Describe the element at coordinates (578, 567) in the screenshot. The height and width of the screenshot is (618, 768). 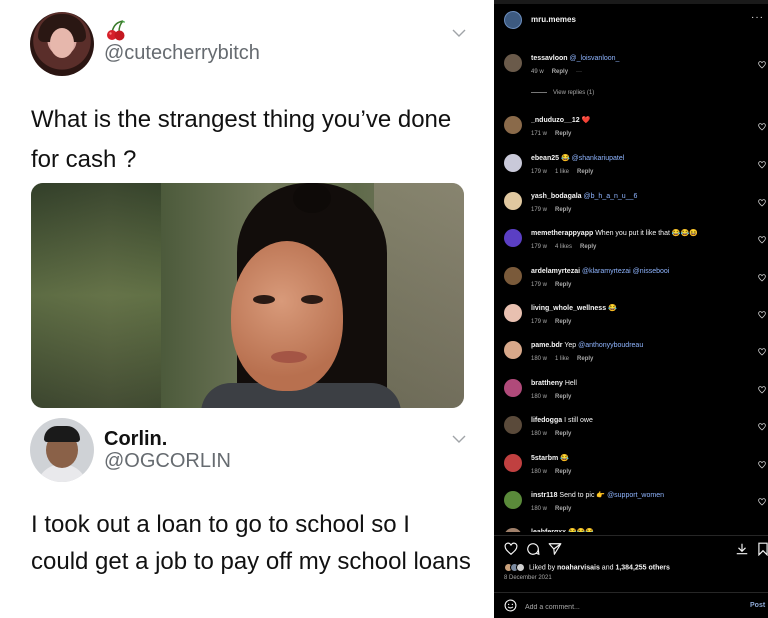
I see `liker-username: noaharvisais` at that location.